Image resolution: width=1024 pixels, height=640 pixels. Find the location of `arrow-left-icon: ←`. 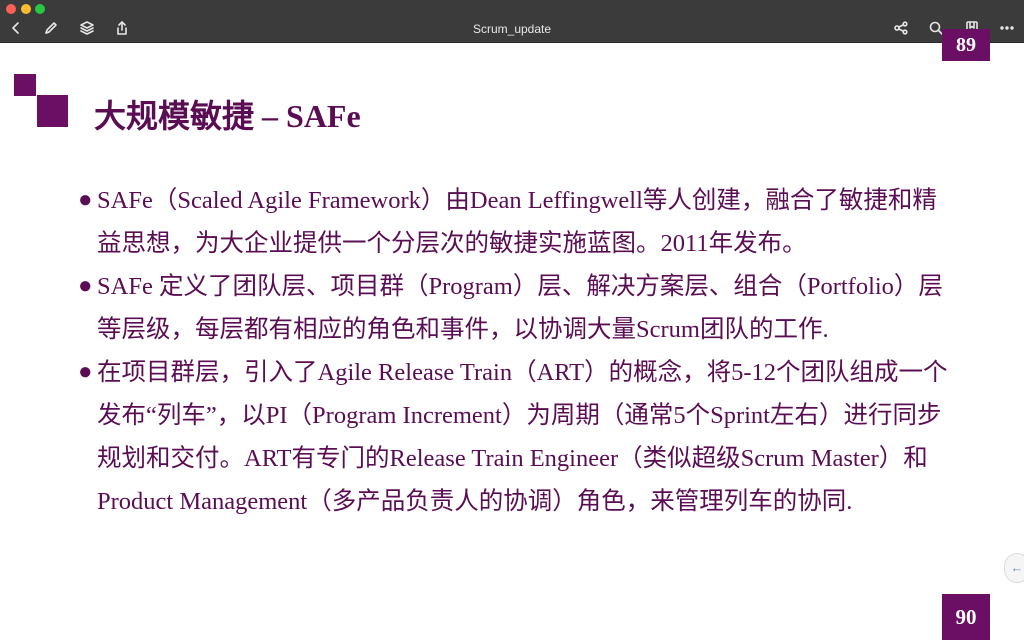

arrow-left-icon: ← is located at coordinates (1017, 567).